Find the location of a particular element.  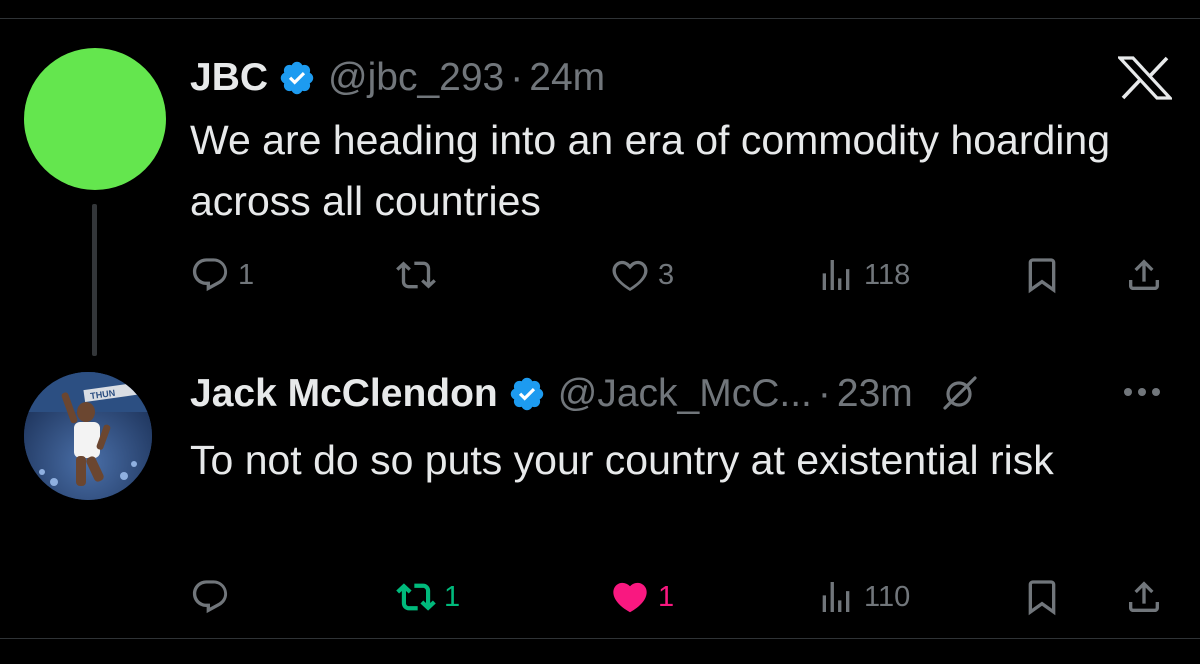

retweet-button is located at coordinates (420, 275).